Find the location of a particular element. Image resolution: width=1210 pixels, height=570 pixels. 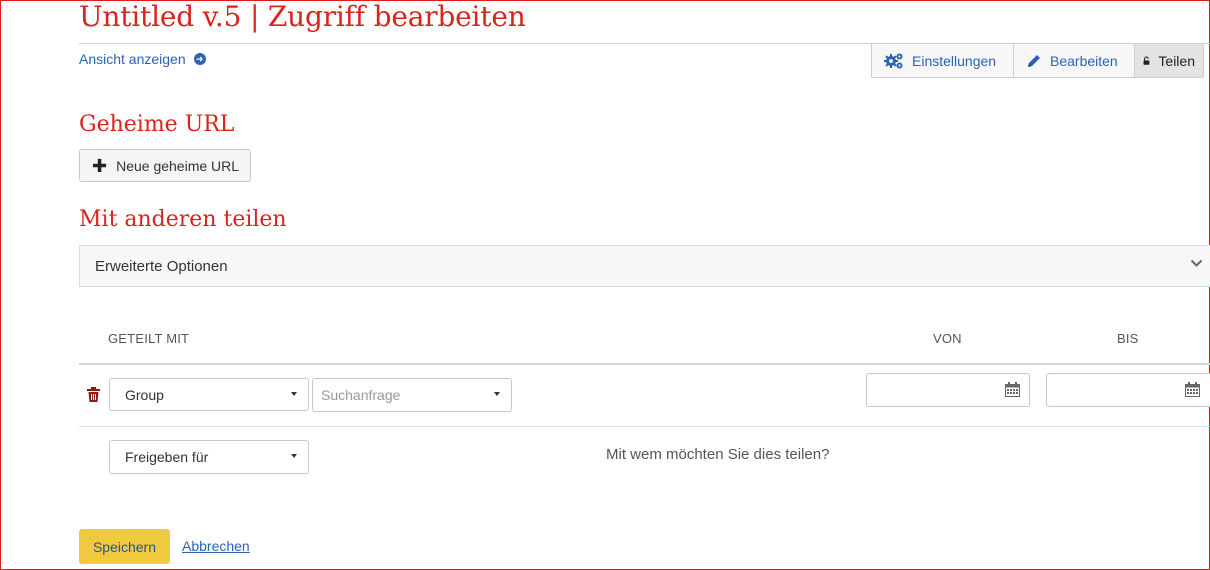

page-title: Untitled v.5 | Zugriff bearbeiten is located at coordinates (302, 16).